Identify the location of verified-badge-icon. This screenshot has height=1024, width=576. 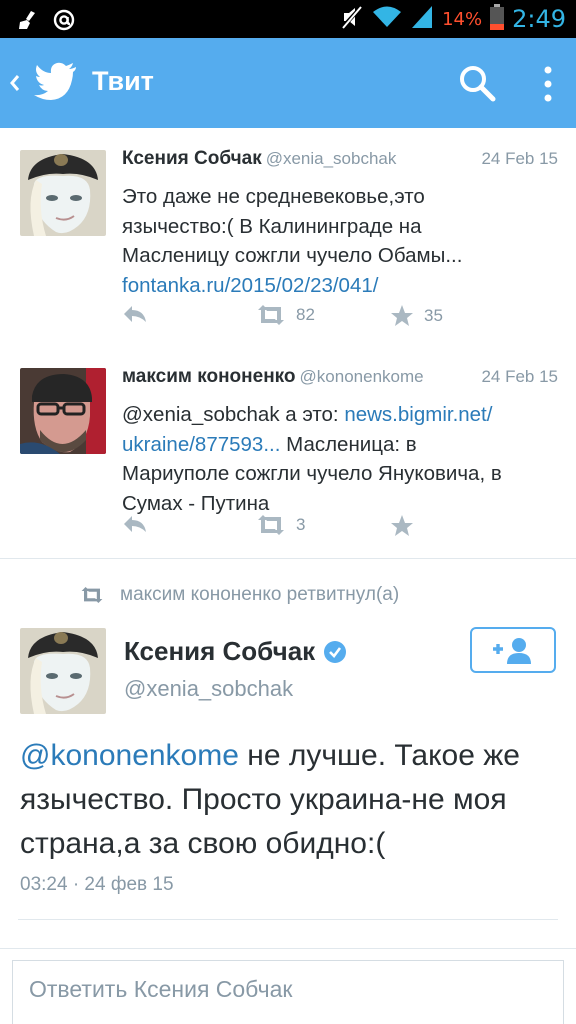
(335, 651).